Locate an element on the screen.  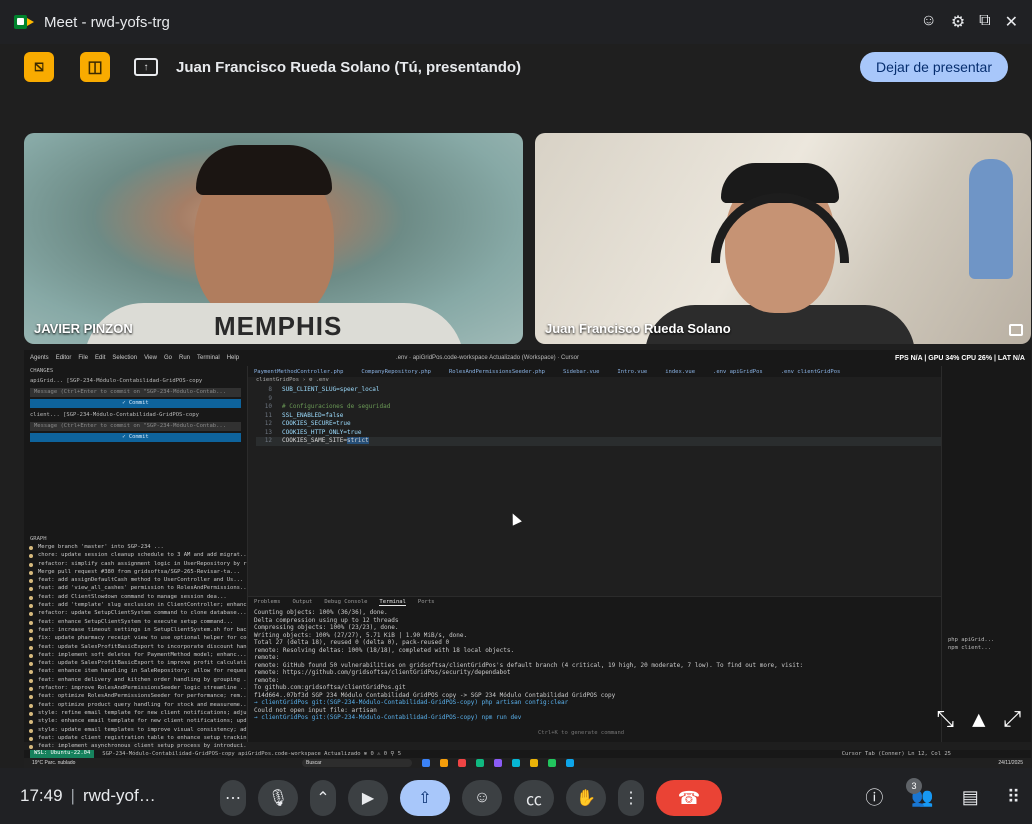
menu-file: File is located at coordinates (83, 358).